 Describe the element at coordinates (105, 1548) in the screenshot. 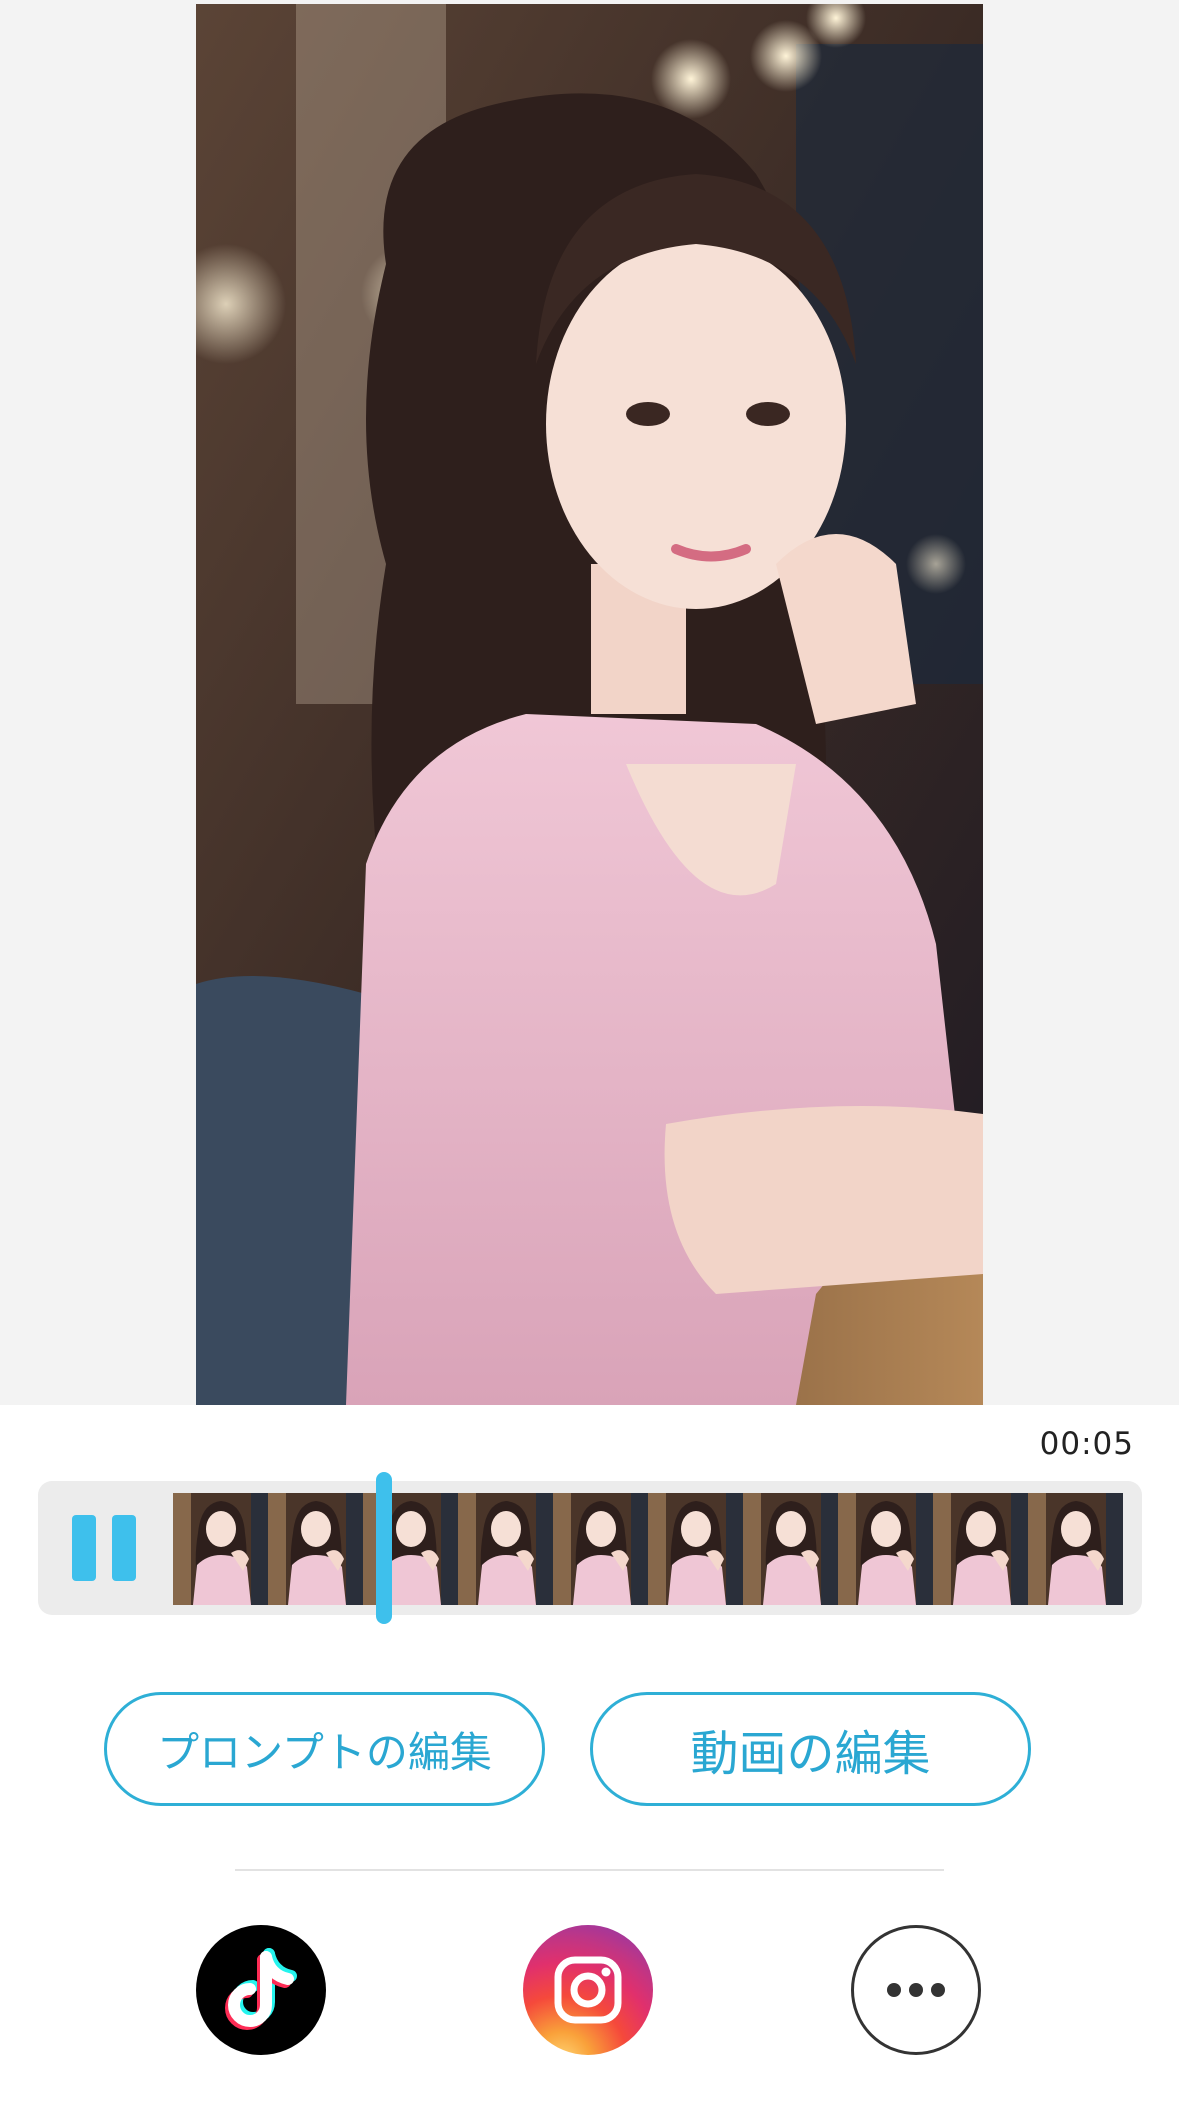

I see `pause-button` at that location.